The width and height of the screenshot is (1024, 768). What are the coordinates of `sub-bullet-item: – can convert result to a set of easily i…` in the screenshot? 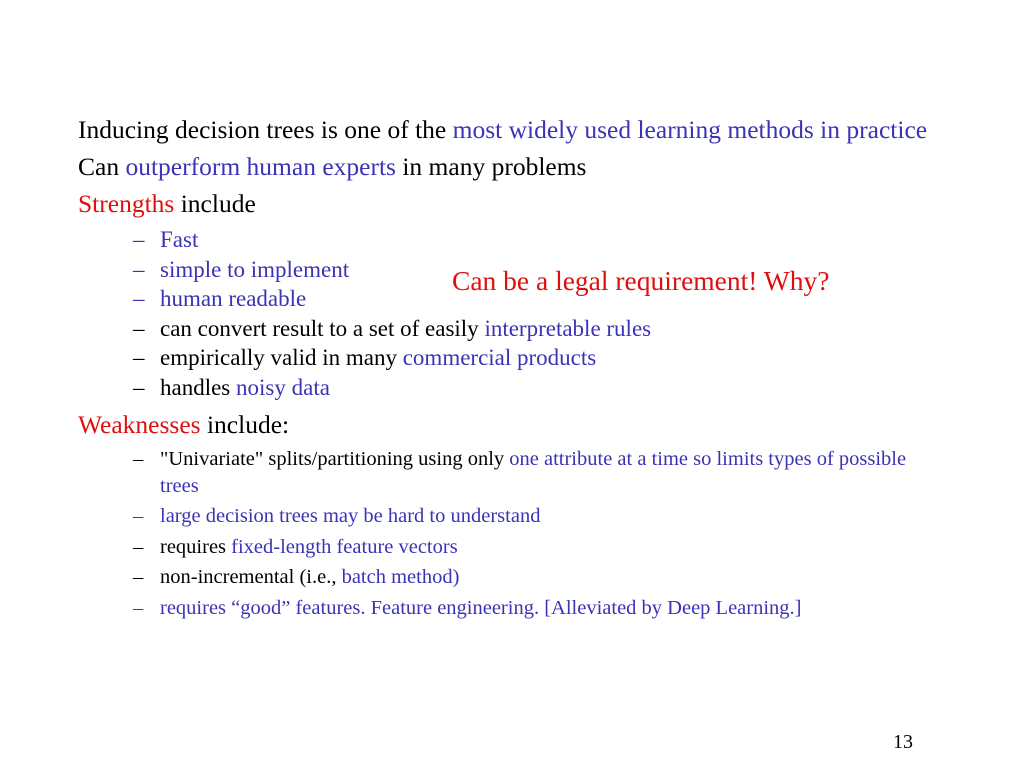 It's located at (512, 329).